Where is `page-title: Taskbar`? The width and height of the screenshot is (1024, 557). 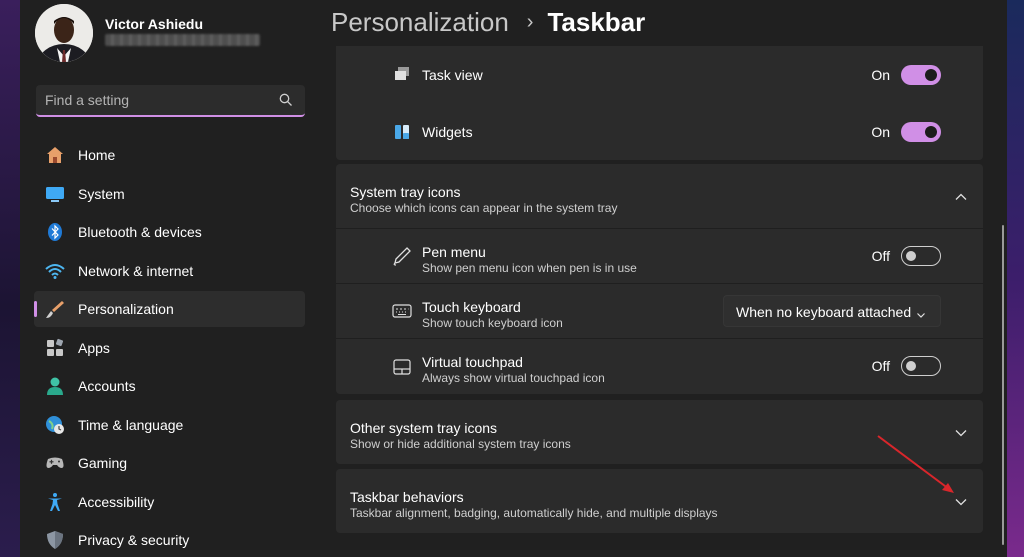
page-title: Taskbar is located at coordinates (596, 21).